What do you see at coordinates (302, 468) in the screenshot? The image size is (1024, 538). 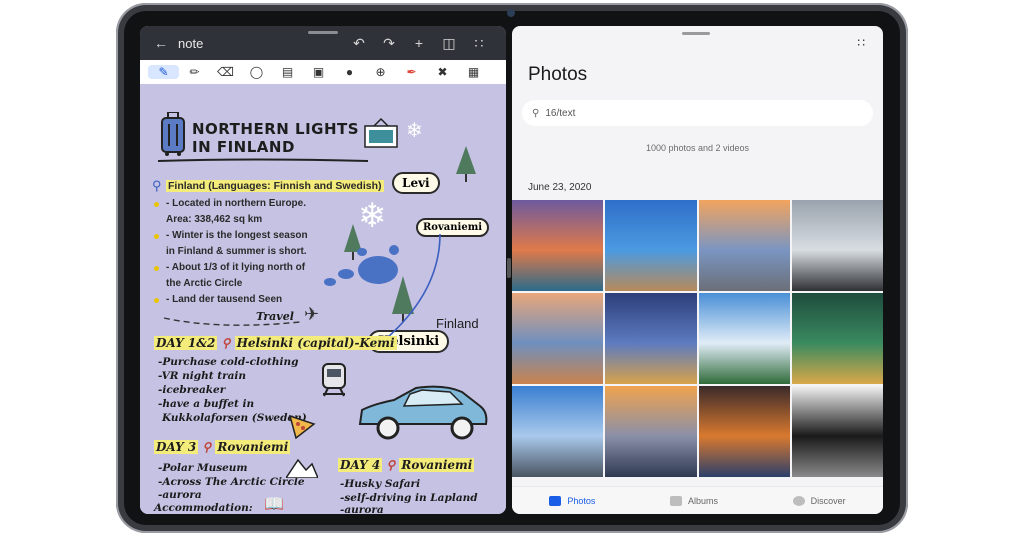 I see `mountain-icon` at bounding box center [302, 468].